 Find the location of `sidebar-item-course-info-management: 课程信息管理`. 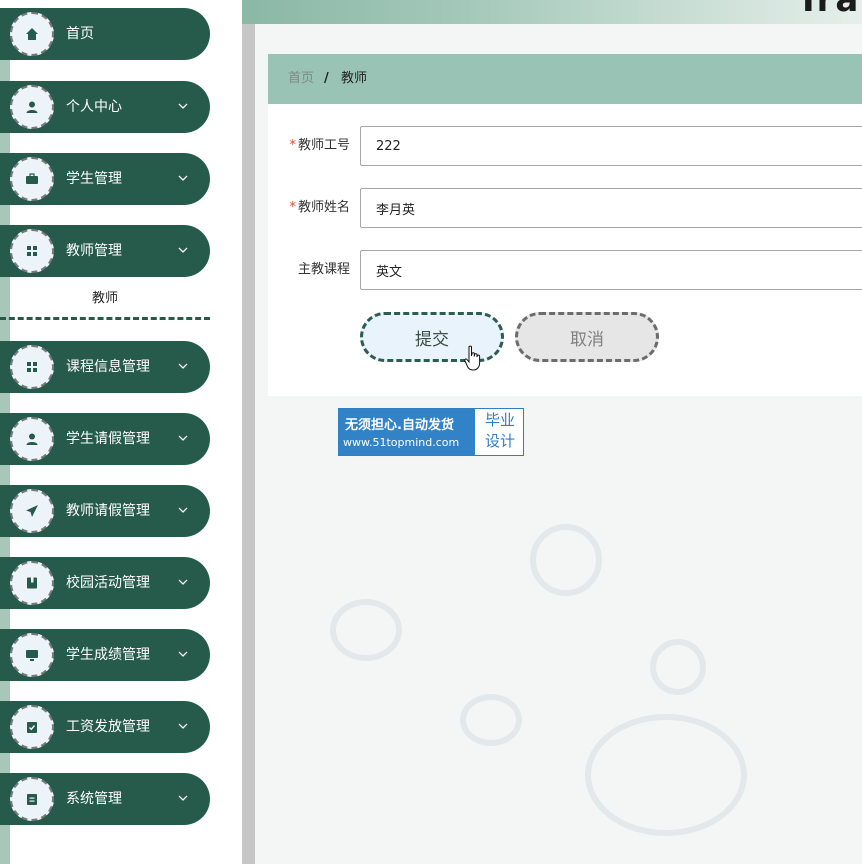

sidebar-item-course-info-management: 课程信息管理 is located at coordinates (105, 367).